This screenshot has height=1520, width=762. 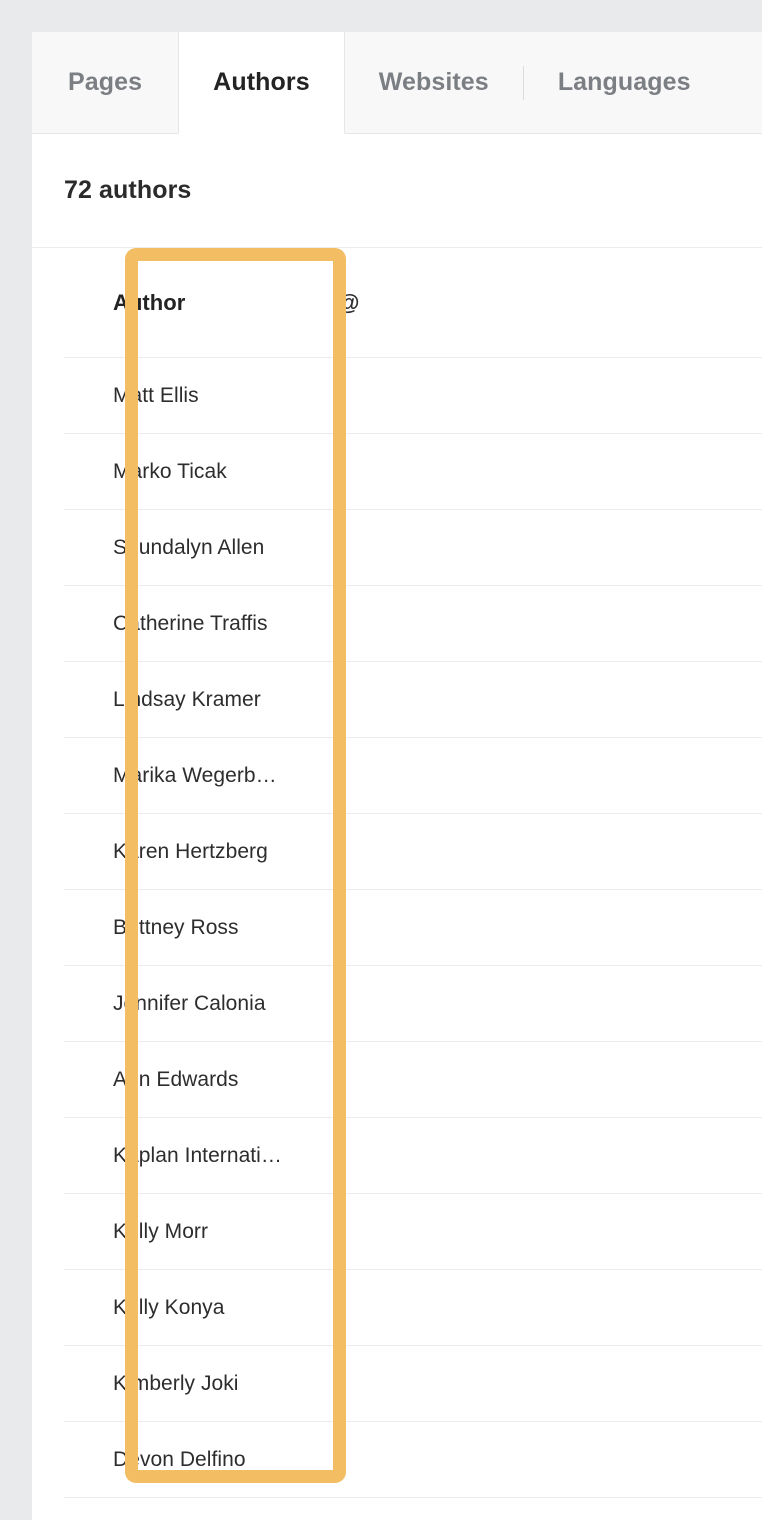 What do you see at coordinates (397, 1080) in the screenshot?
I see `table-row: Ann Edwards` at bounding box center [397, 1080].